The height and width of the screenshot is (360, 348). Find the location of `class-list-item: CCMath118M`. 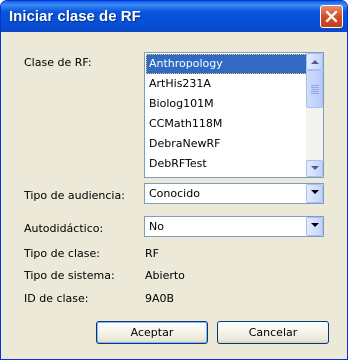

class-list-item: CCMath118M is located at coordinates (226, 124).